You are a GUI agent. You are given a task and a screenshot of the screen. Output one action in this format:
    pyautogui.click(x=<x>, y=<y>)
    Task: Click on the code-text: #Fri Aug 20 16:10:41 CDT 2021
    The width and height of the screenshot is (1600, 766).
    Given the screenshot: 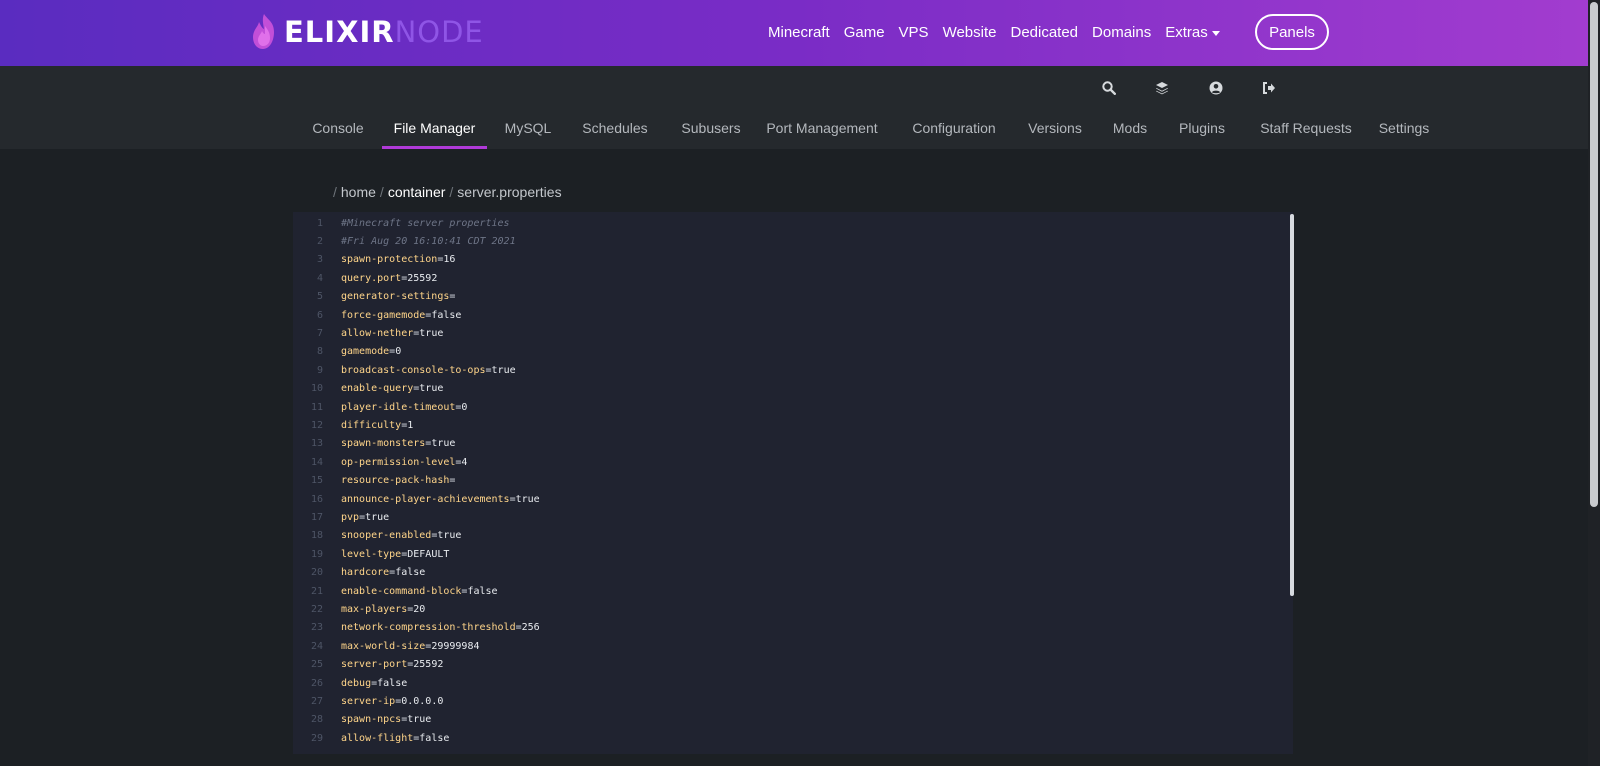 What is the action you would take?
    pyautogui.click(x=428, y=241)
    